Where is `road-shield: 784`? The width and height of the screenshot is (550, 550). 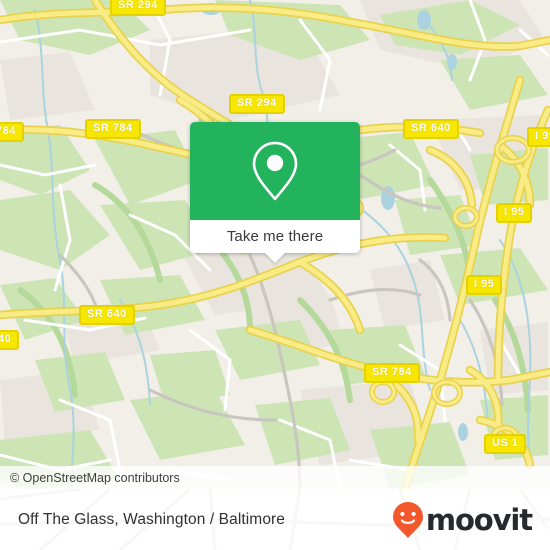
road-shield: 784 is located at coordinates (12, 132).